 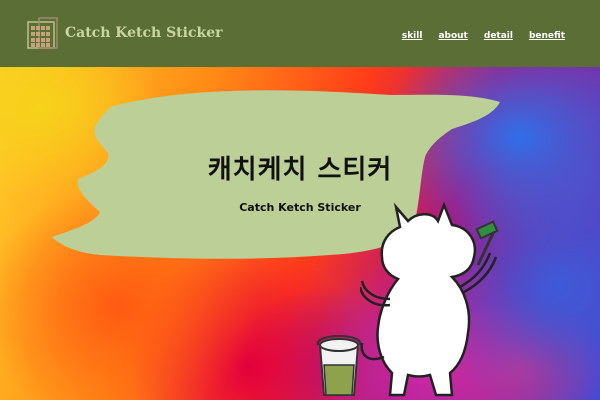 What do you see at coordinates (412, 36) in the screenshot?
I see `nav-link-skill: skill` at bounding box center [412, 36].